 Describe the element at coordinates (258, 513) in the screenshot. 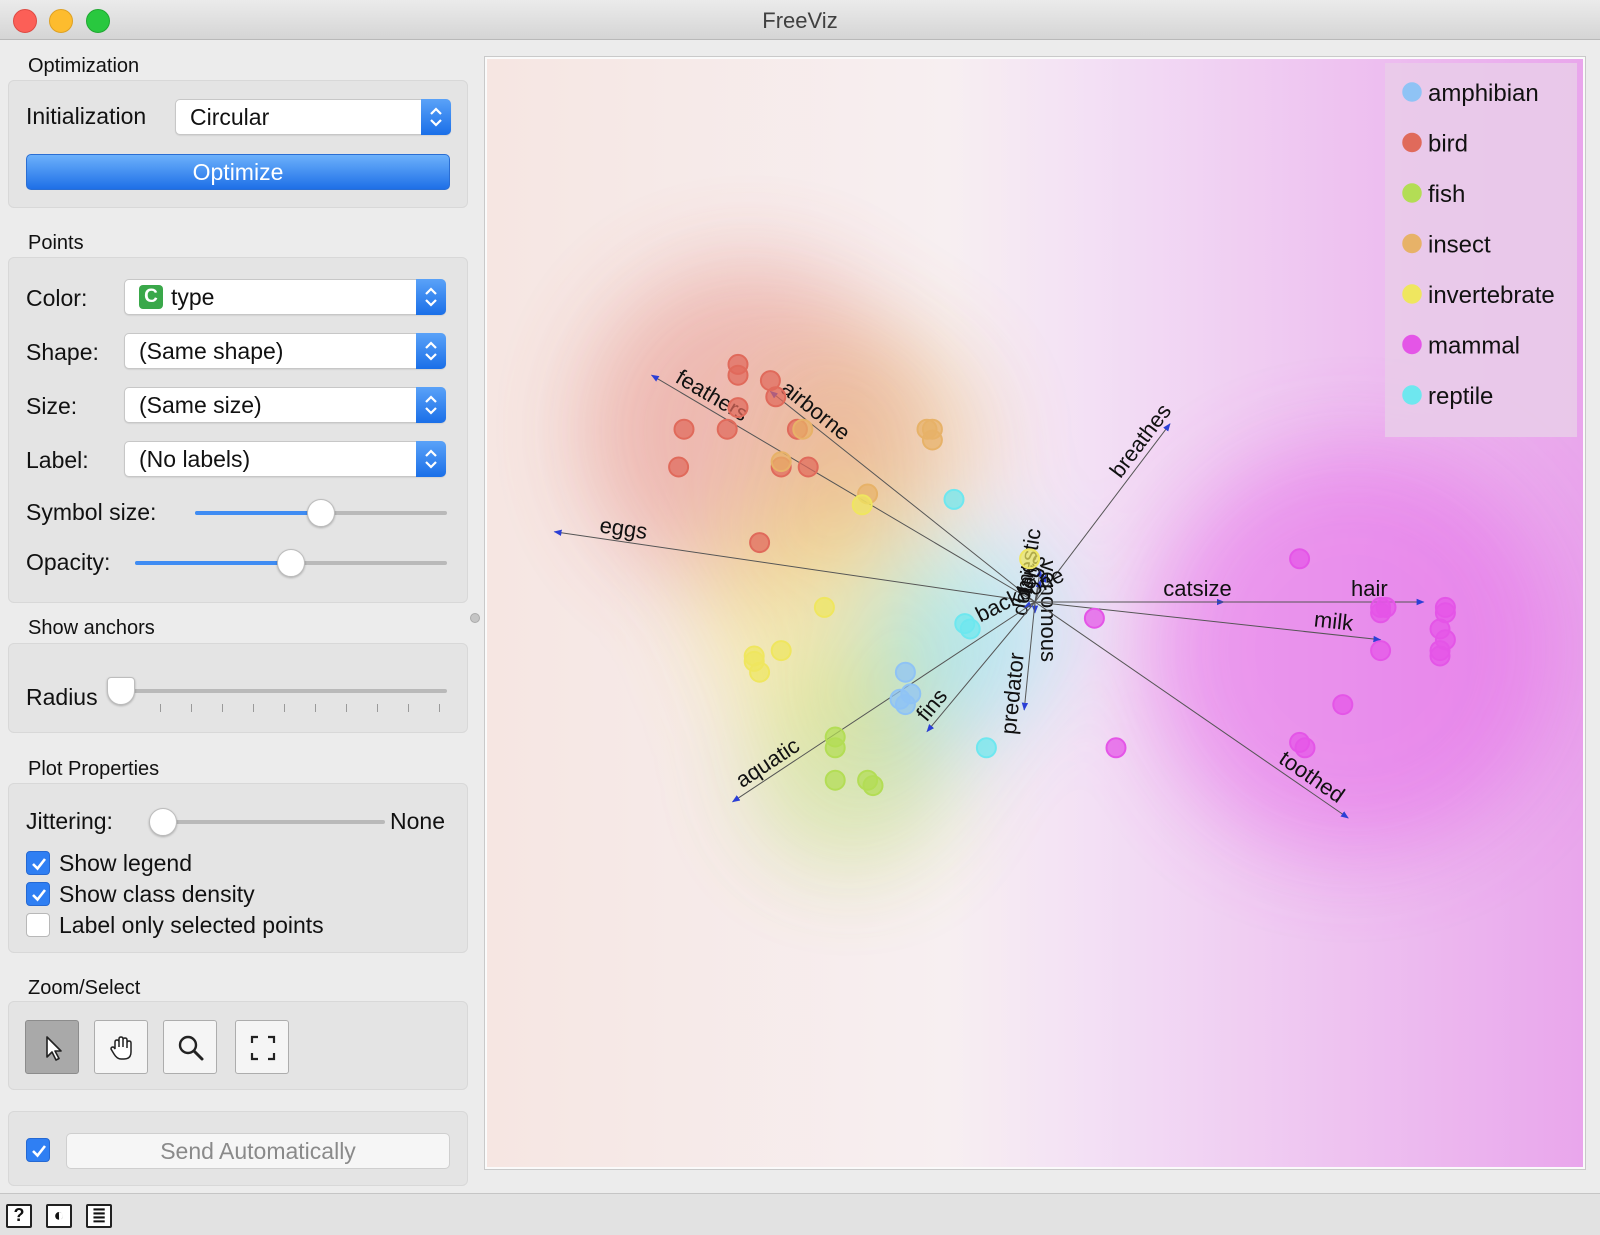

I see `symbol-size-fill` at that location.